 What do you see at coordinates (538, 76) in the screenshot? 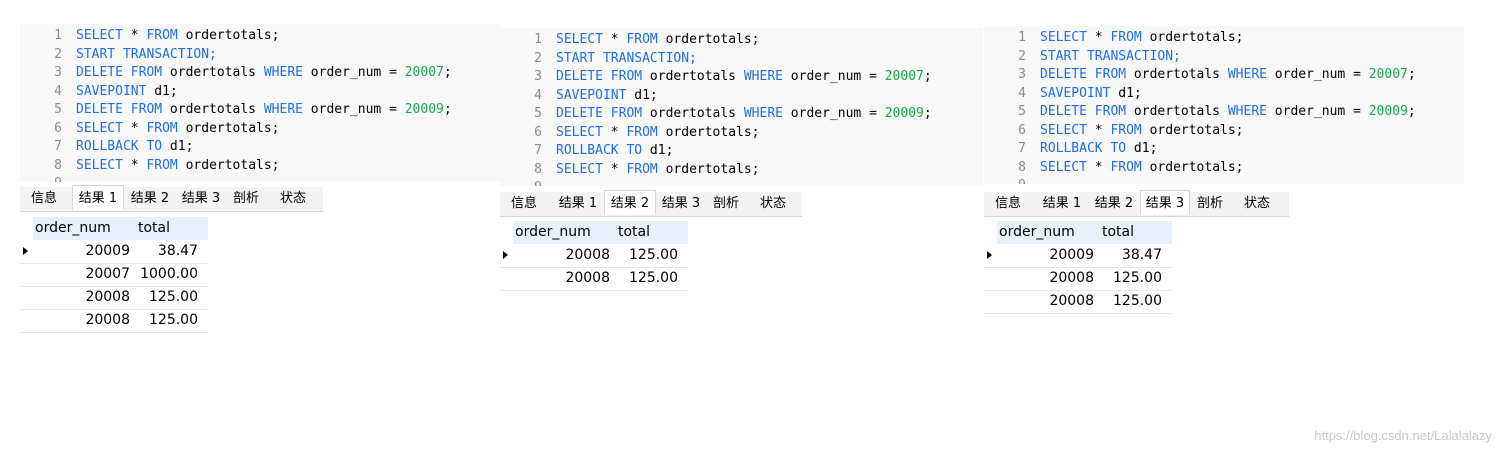
I see `line-number: 3` at bounding box center [538, 76].